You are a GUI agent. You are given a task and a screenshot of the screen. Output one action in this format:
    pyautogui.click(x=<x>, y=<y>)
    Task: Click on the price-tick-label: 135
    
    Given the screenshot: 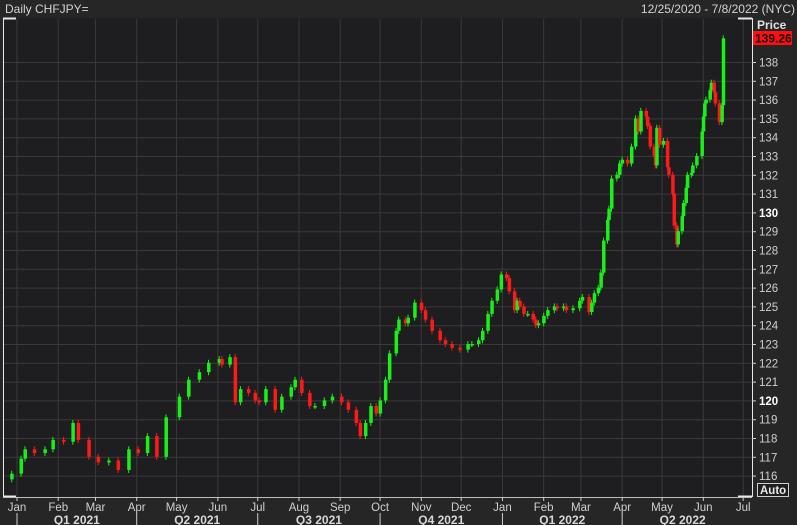 What is the action you would take?
    pyautogui.click(x=768, y=120)
    